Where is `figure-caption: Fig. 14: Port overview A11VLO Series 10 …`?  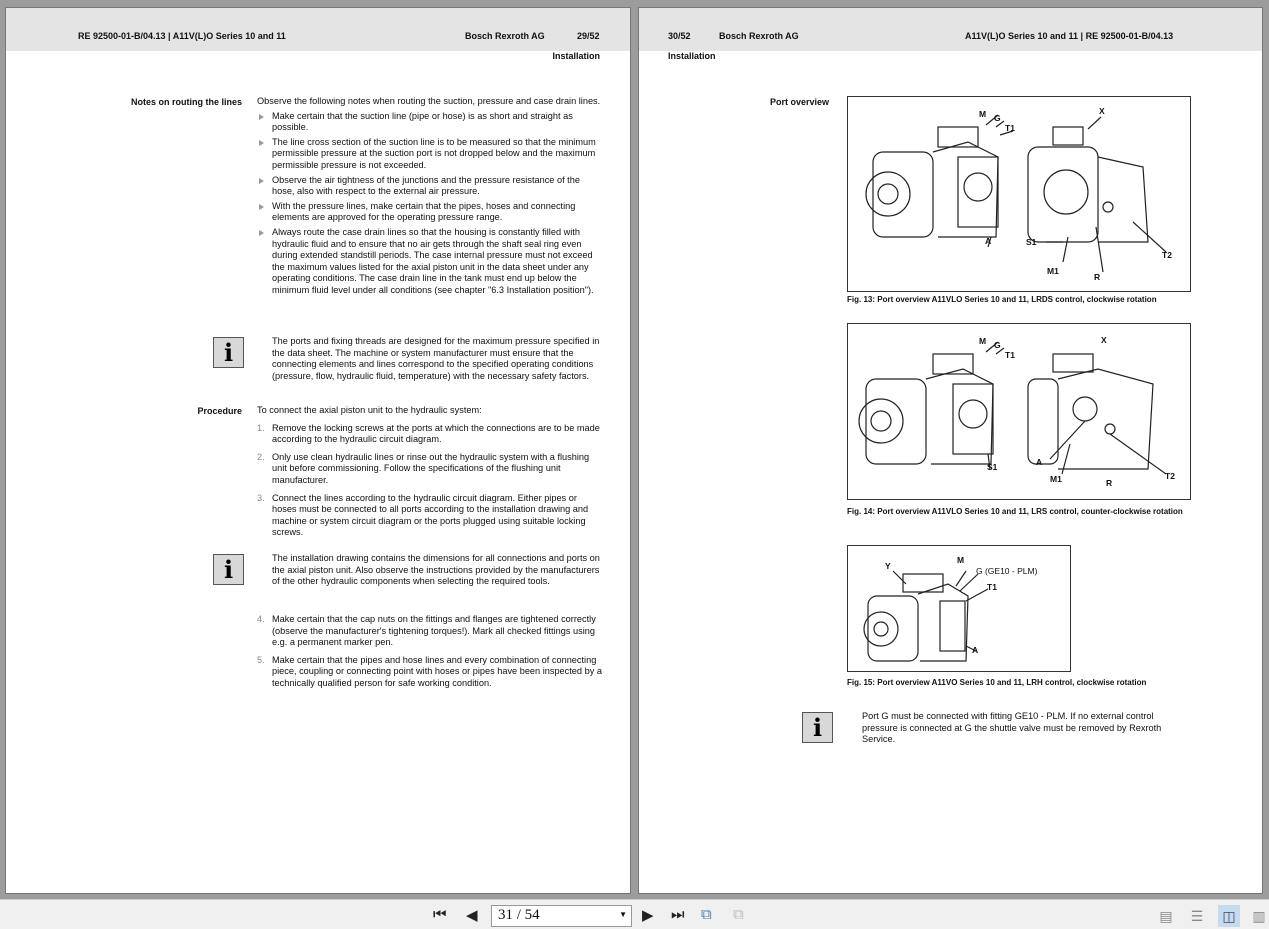
figure-caption: Fig. 14: Port overview A11VLO Series 10 … is located at coordinates (1015, 511).